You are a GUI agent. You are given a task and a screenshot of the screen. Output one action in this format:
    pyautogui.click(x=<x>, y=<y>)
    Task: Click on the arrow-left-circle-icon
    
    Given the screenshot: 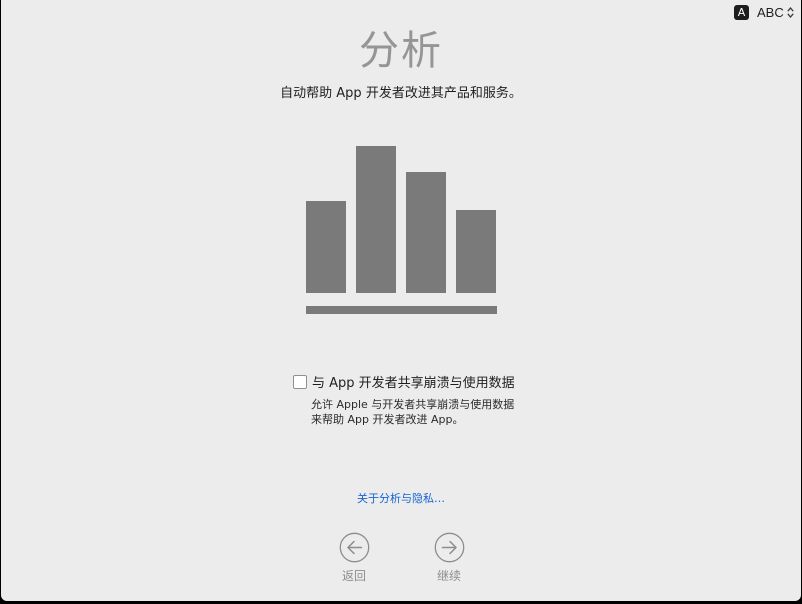 What is the action you would take?
    pyautogui.click(x=354, y=547)
    